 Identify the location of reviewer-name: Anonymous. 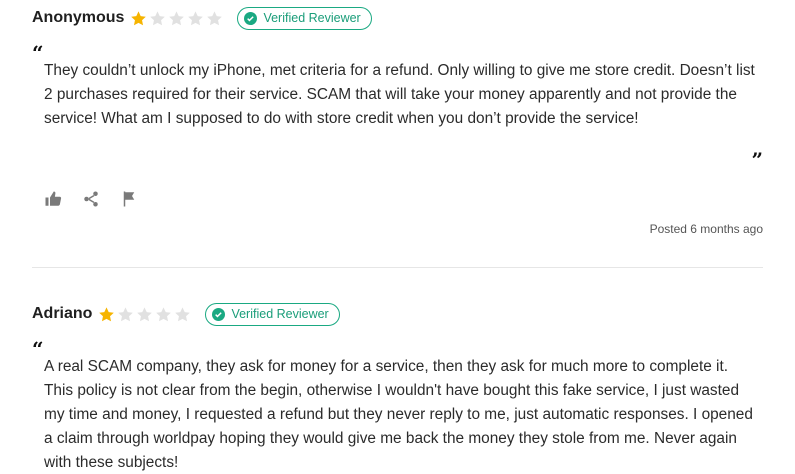
(78, 17).